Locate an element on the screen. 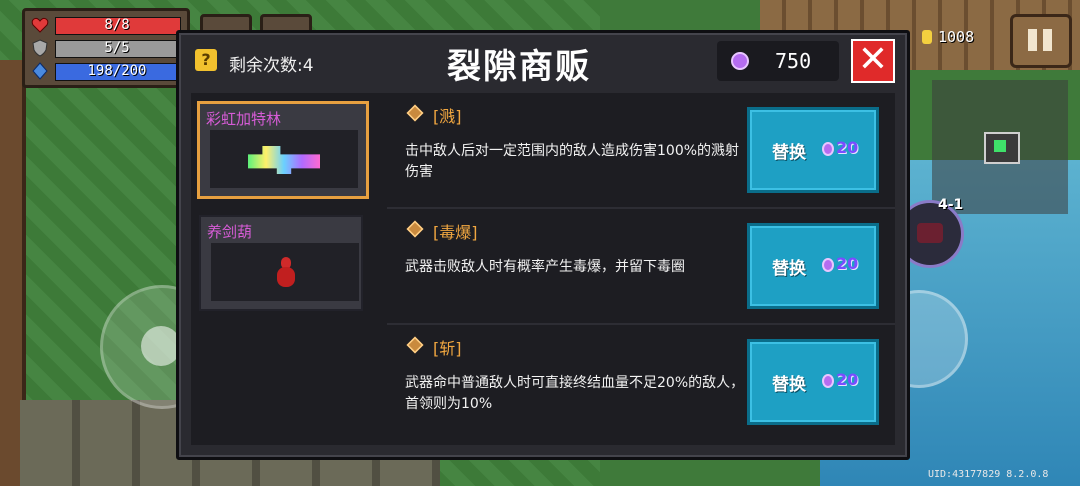 This screenshot has height=486, width=1080. energy-row: 198/200 is located at coordinates (106, 71).